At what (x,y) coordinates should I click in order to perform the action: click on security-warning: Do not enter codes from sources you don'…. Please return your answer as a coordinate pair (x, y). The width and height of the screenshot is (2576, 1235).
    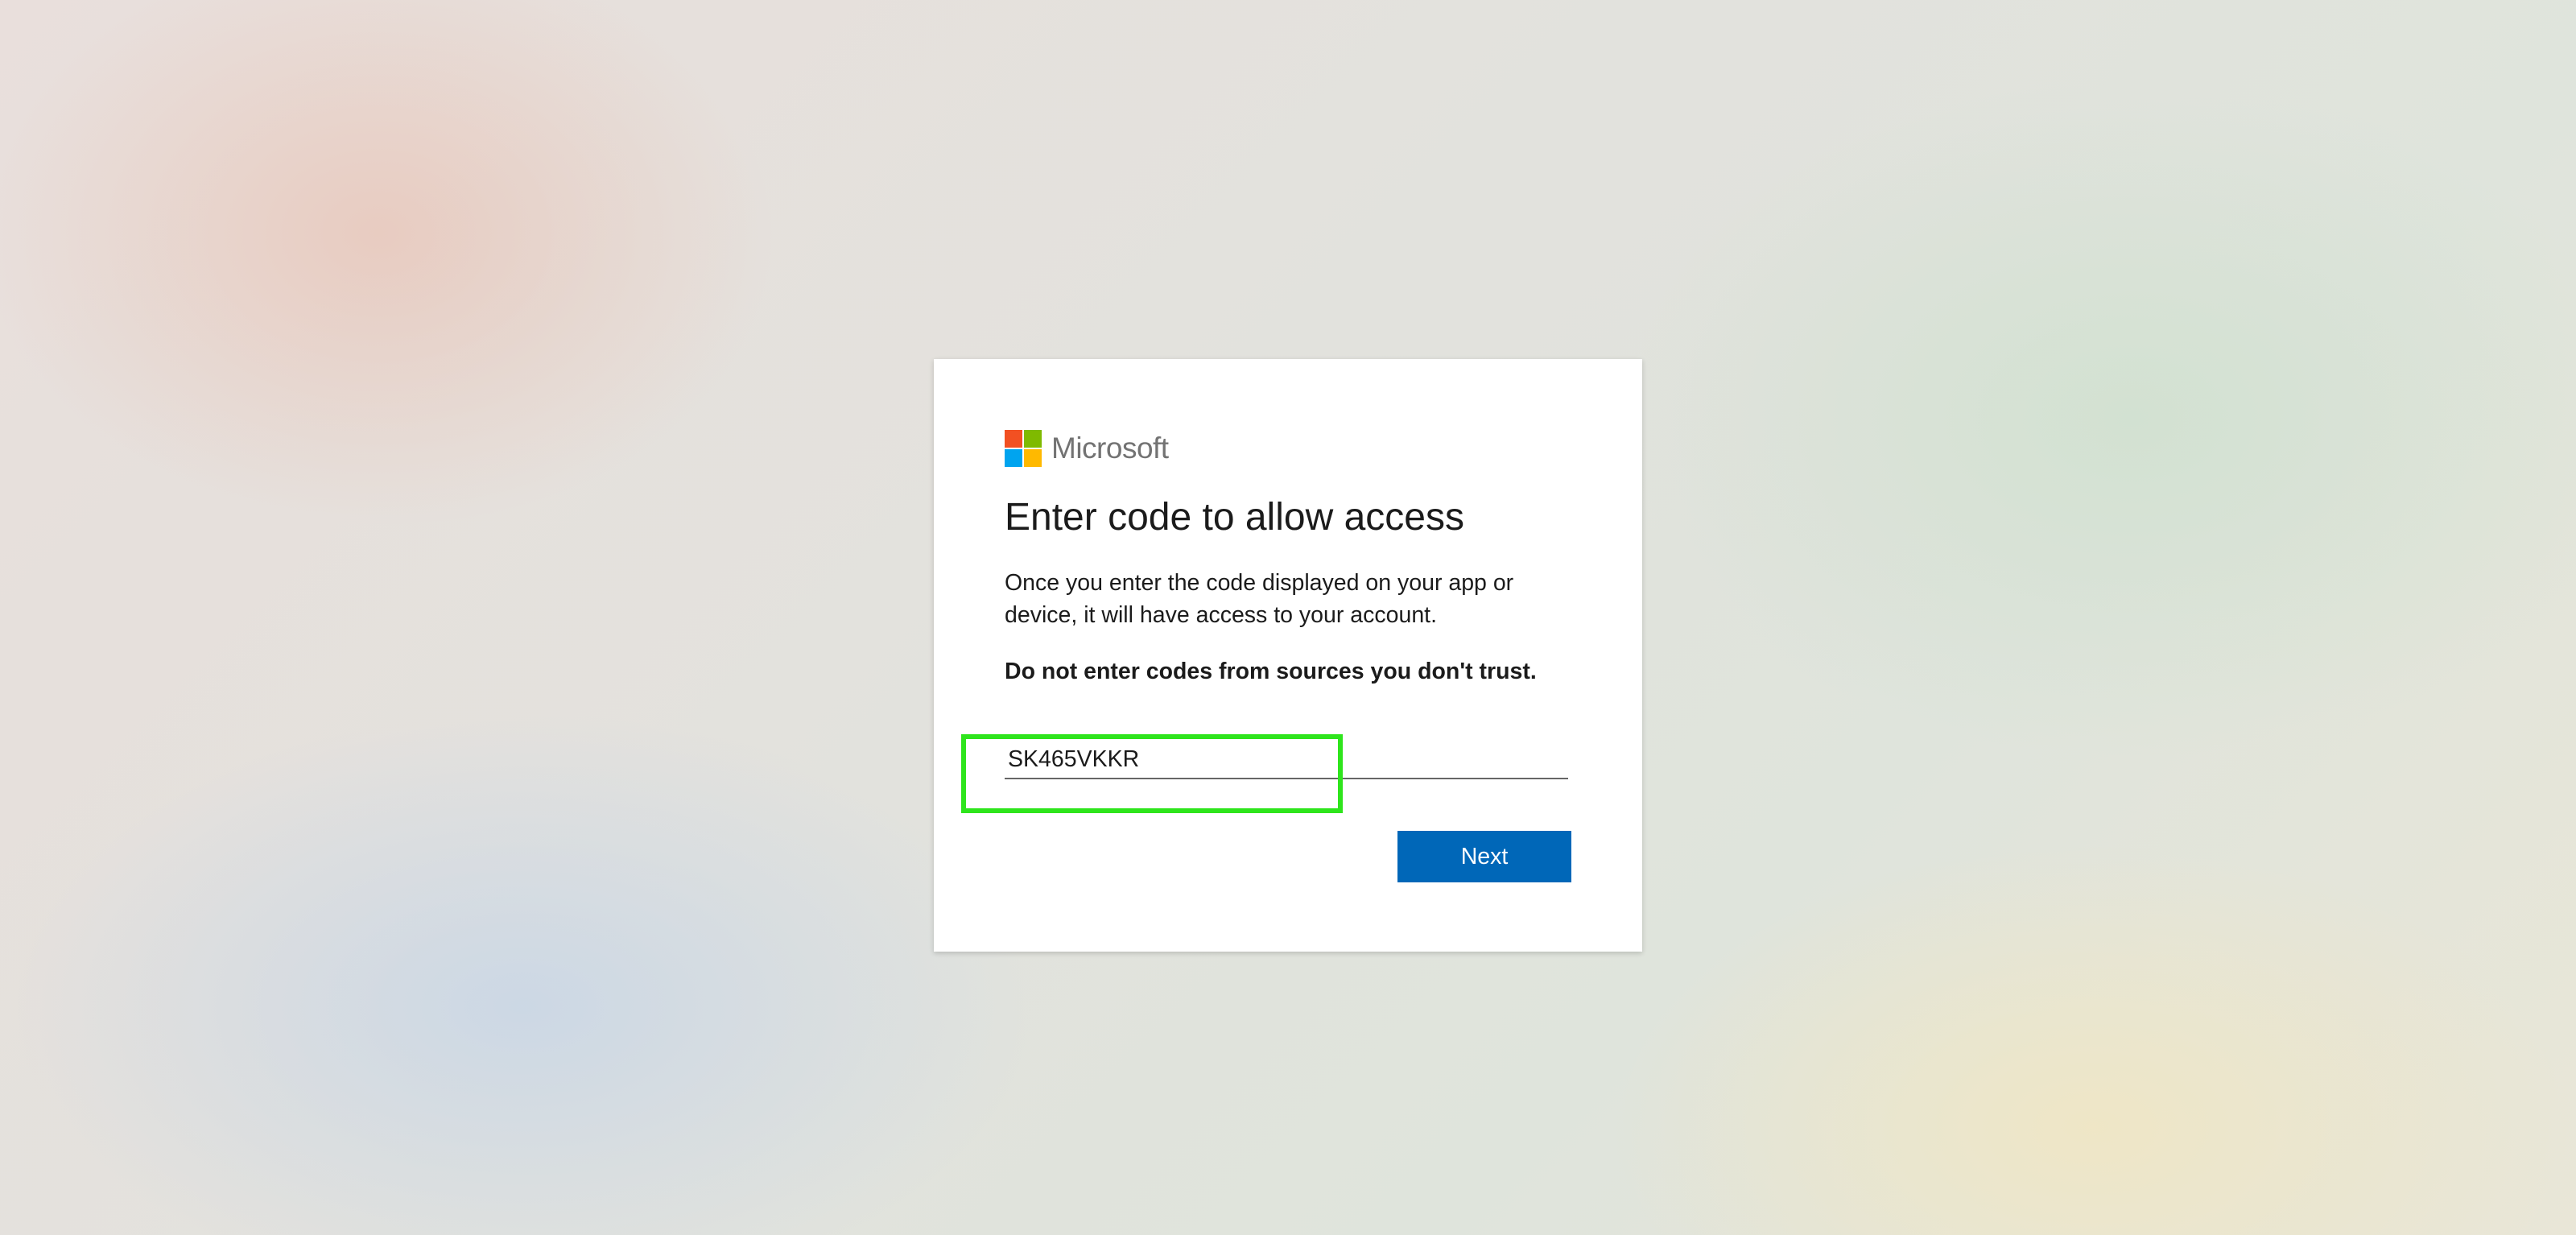
    Looking at the image, I should click on (1271, 671).